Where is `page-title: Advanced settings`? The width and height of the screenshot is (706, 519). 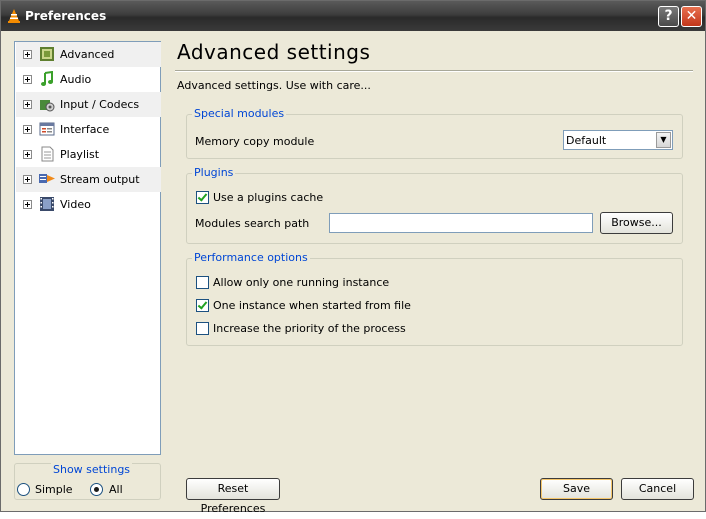
page-title: Advanced settings is located at coordinates (274, 52).